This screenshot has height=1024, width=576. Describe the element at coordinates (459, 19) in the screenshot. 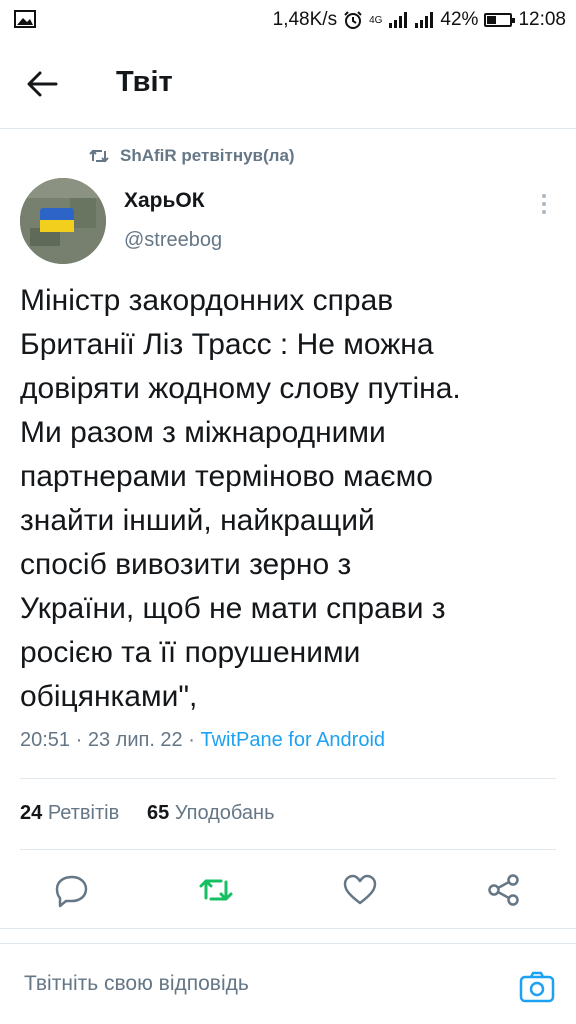

I see `battery-percent: 42%` at that location.